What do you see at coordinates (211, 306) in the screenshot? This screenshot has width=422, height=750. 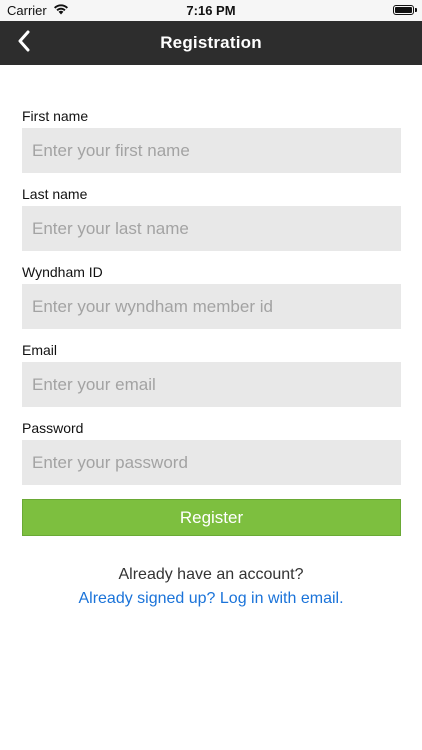 I see `wyndham-id-input` at bounding box center [211, 306].